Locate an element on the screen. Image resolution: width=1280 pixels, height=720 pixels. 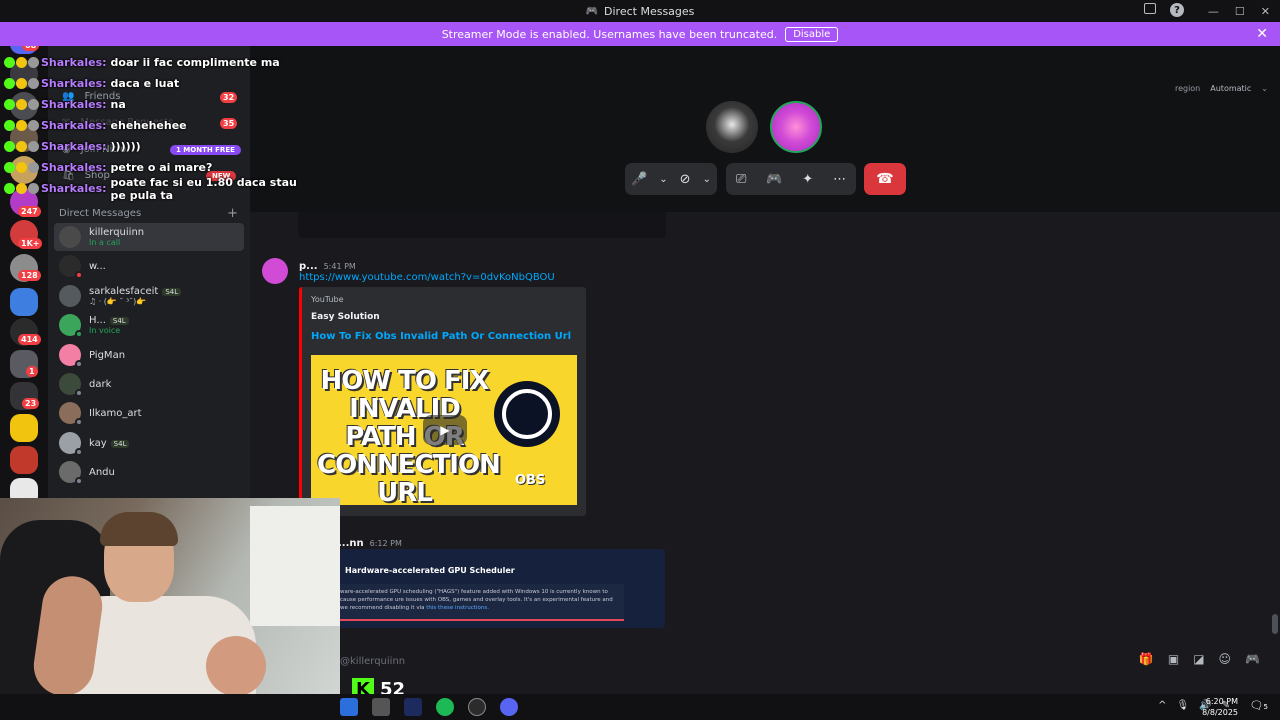
scrollbar is located at coordinates (1275, 624).